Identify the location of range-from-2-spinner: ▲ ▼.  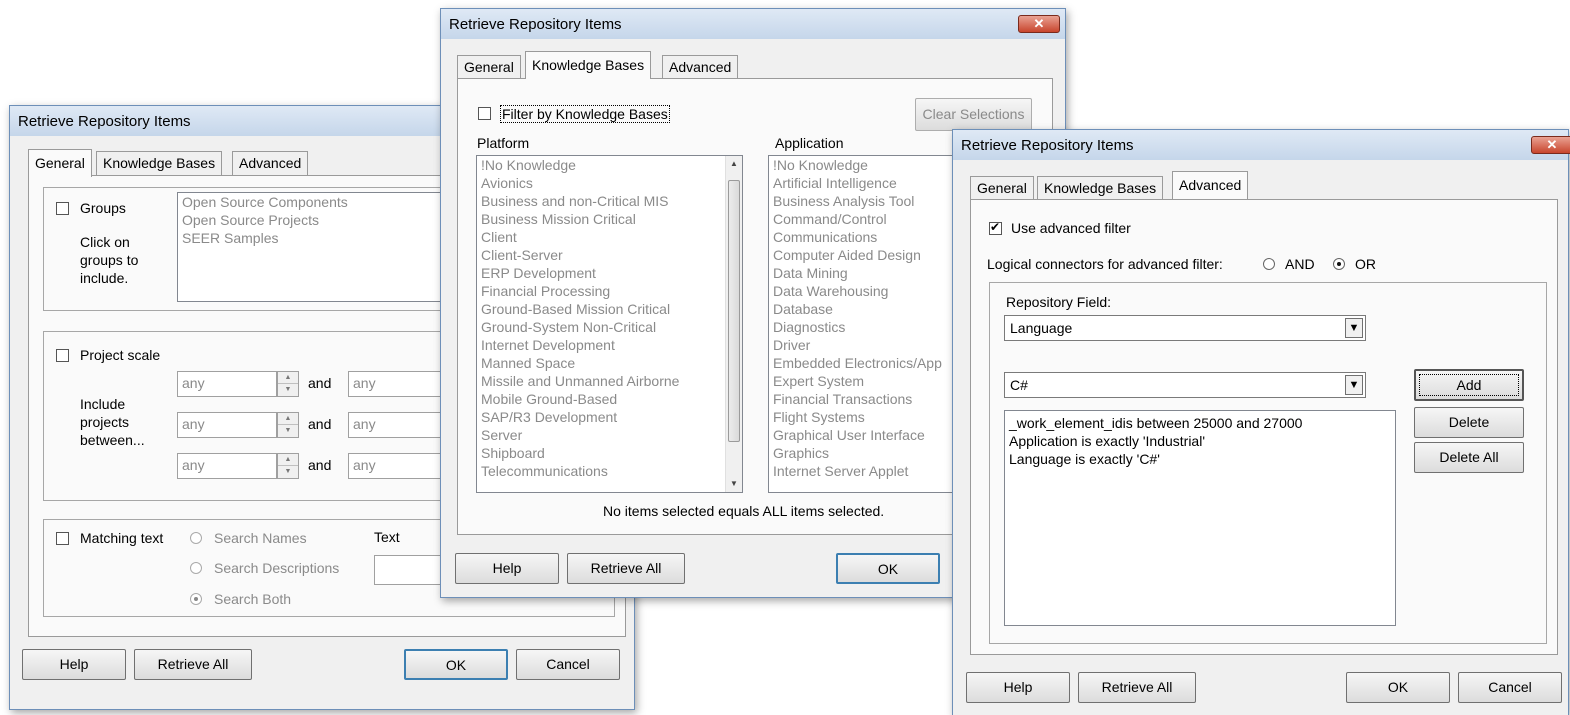
(288, 425).